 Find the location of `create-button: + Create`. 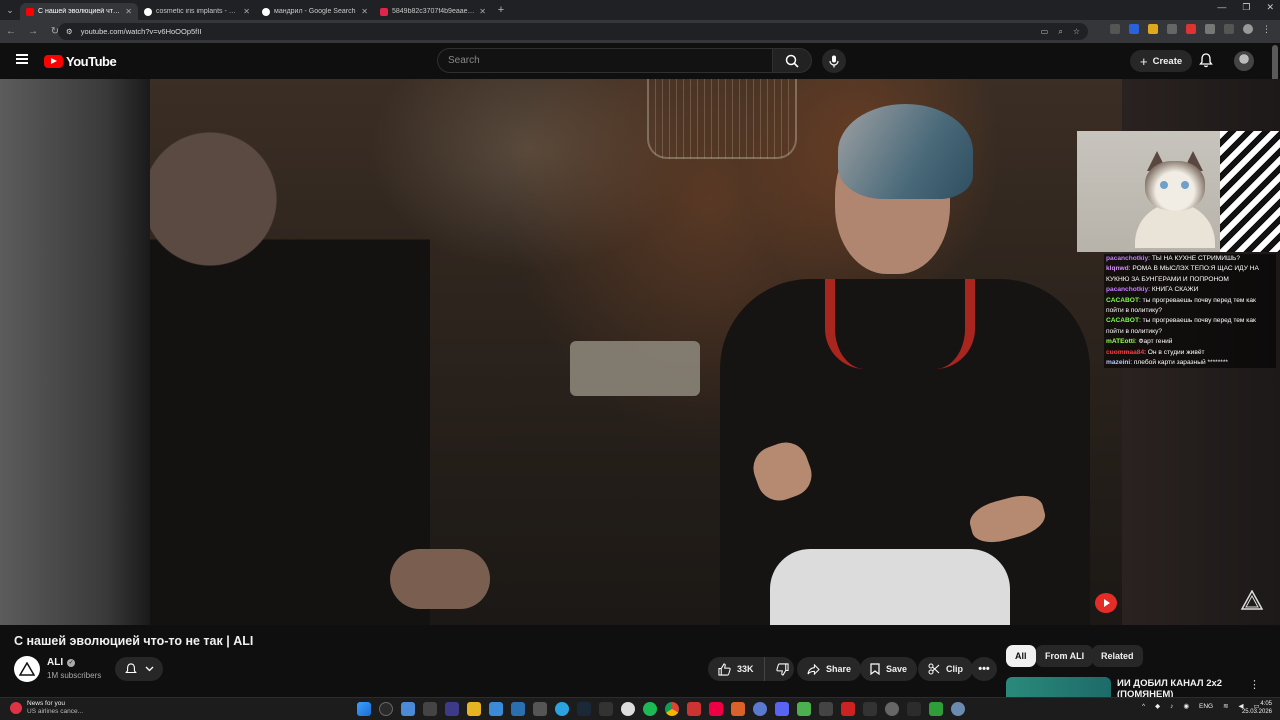

create-button: + Create is located at coordinates (1161, 61).